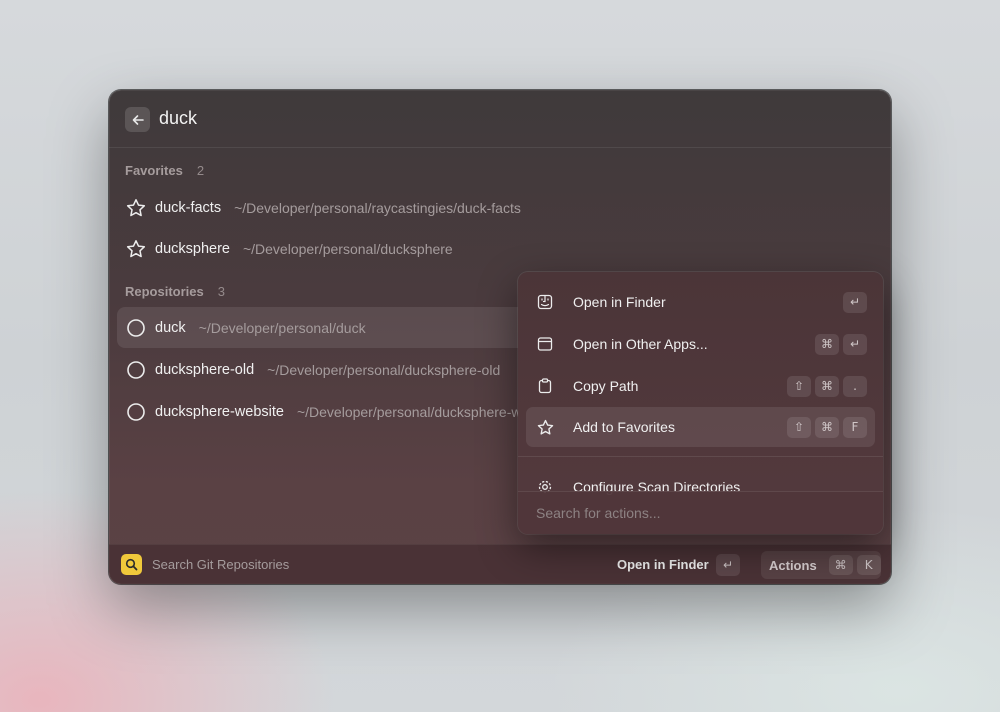 The image size is (1000, 712). Describe the element at coordinates (545, 344) in the screenshot. I see `window-icon` at that location.